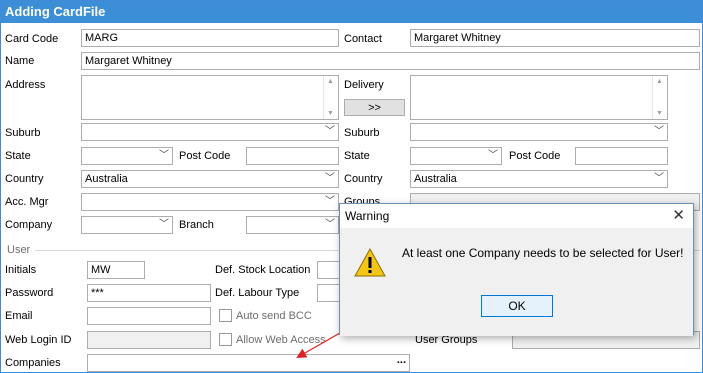 The height and width of the screenshot is (373, 703). I want to click on dialog-title: Warning, so click(516, 216).